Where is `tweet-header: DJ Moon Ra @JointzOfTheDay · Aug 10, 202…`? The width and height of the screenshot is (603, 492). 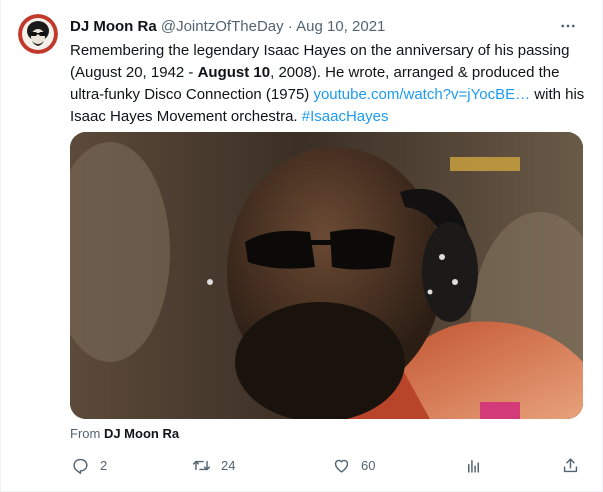
tweet-header: DJ Moon Ra @JointzOfTheDay · Aug 10, 202… is located at coordinates (316, 27).